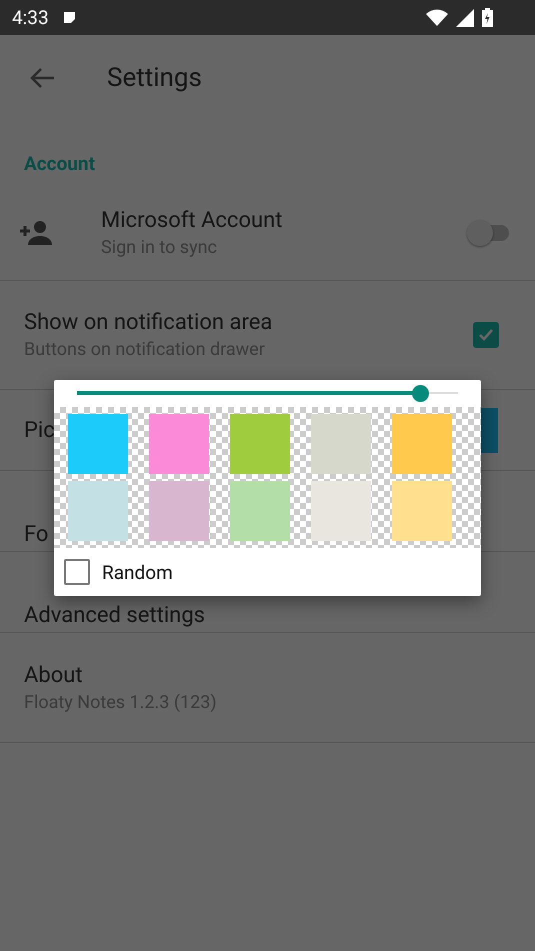 The width and height of the screenshot is (535, 951). What do you see at coordinates (36, 232) in the screenshot?
I see `add-person-icon` at bounding box center [36, 232].